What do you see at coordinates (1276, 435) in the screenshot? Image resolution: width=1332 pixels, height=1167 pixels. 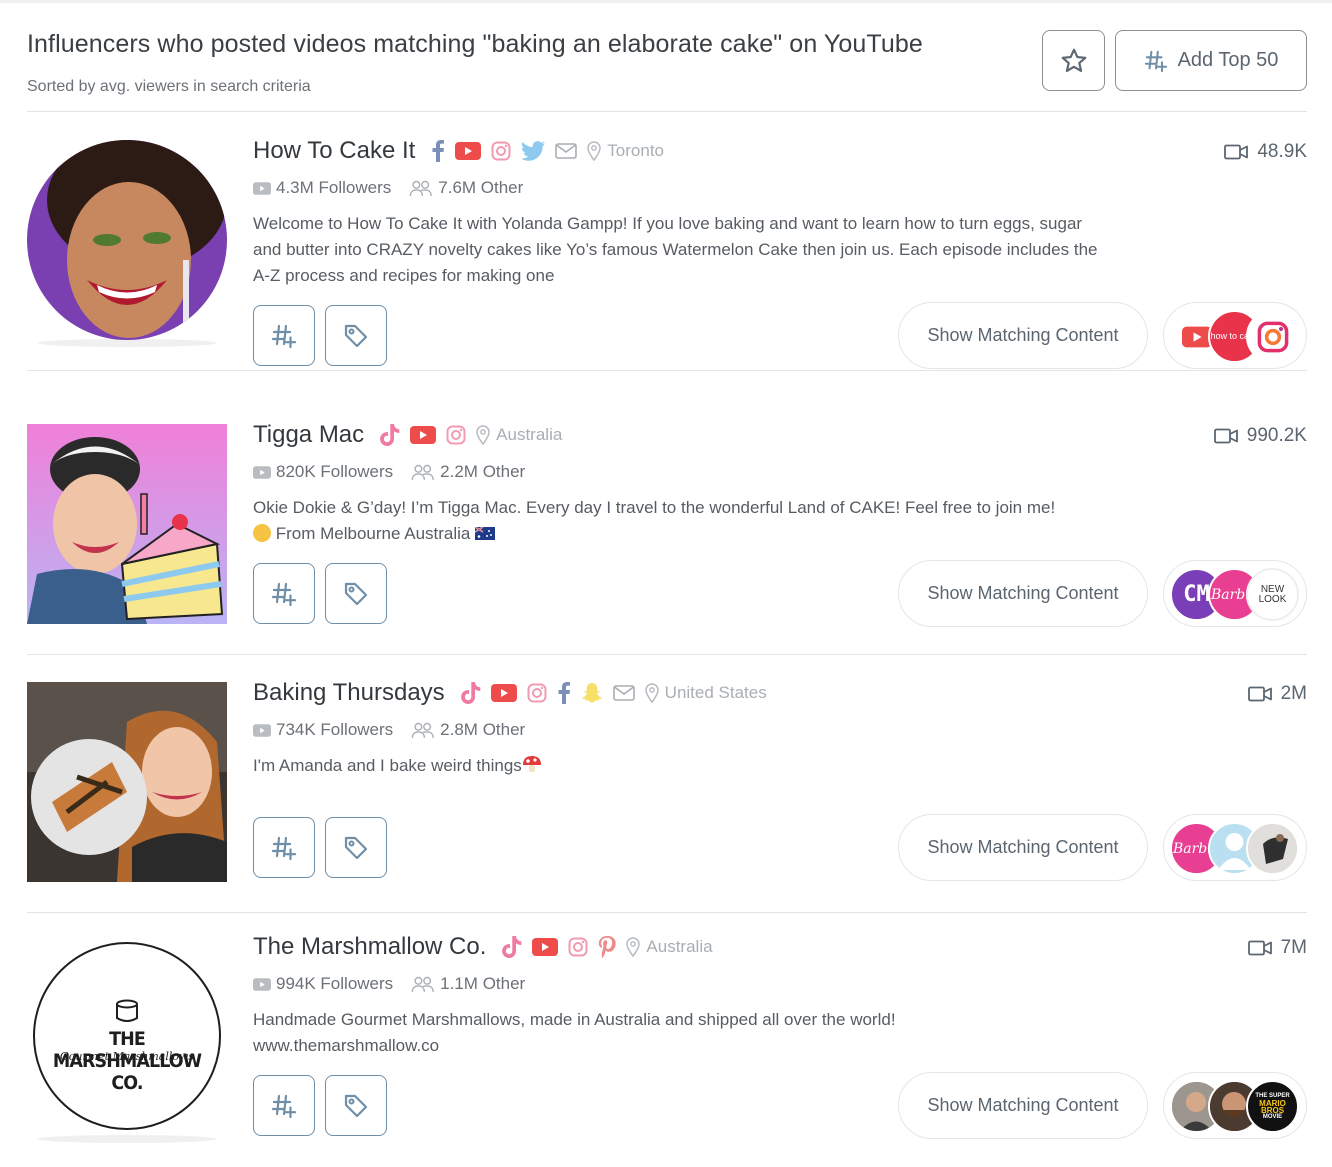 I see `avg-views-value: 990.2K` at bounding box center [1276, 435].